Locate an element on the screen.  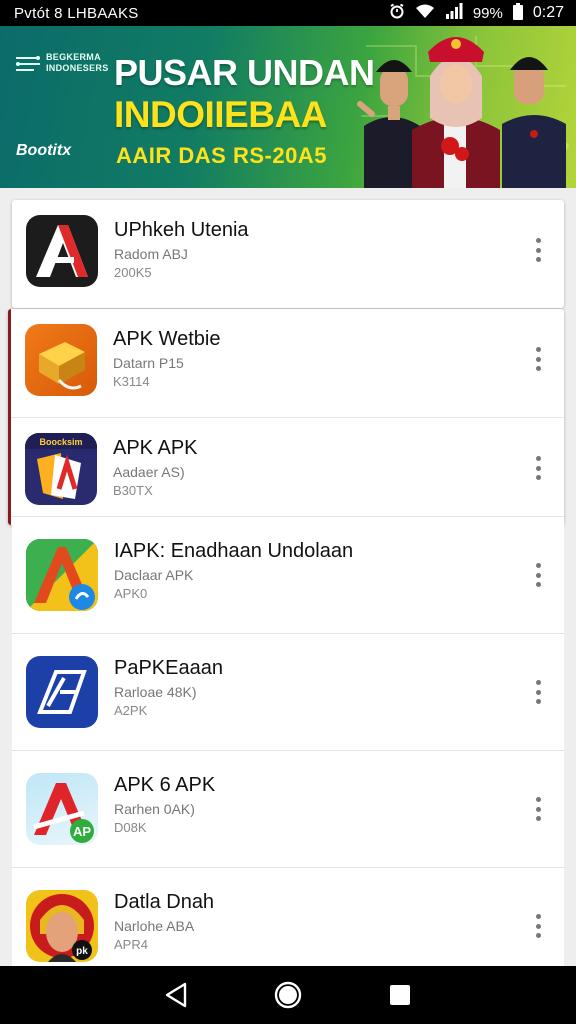
red-green-a-icon: AP is located at coordinates (62, 809).